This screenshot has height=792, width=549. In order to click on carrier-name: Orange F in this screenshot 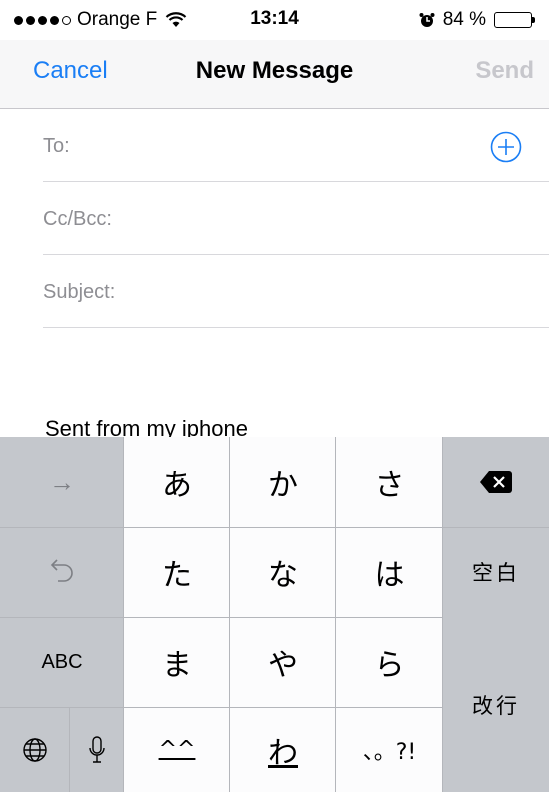, I will do `click(117, 19)`.